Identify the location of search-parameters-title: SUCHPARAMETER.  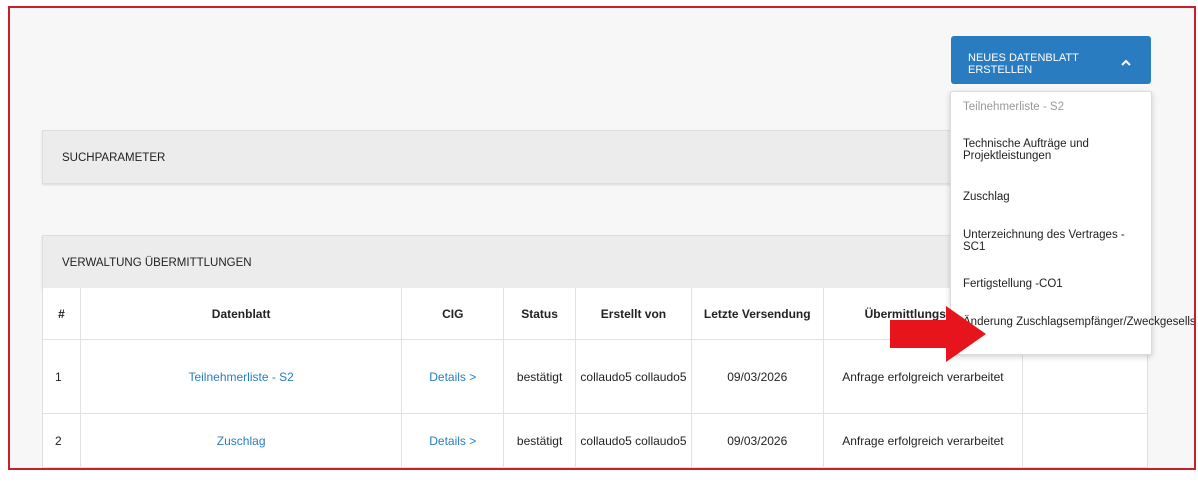
(114, 158).